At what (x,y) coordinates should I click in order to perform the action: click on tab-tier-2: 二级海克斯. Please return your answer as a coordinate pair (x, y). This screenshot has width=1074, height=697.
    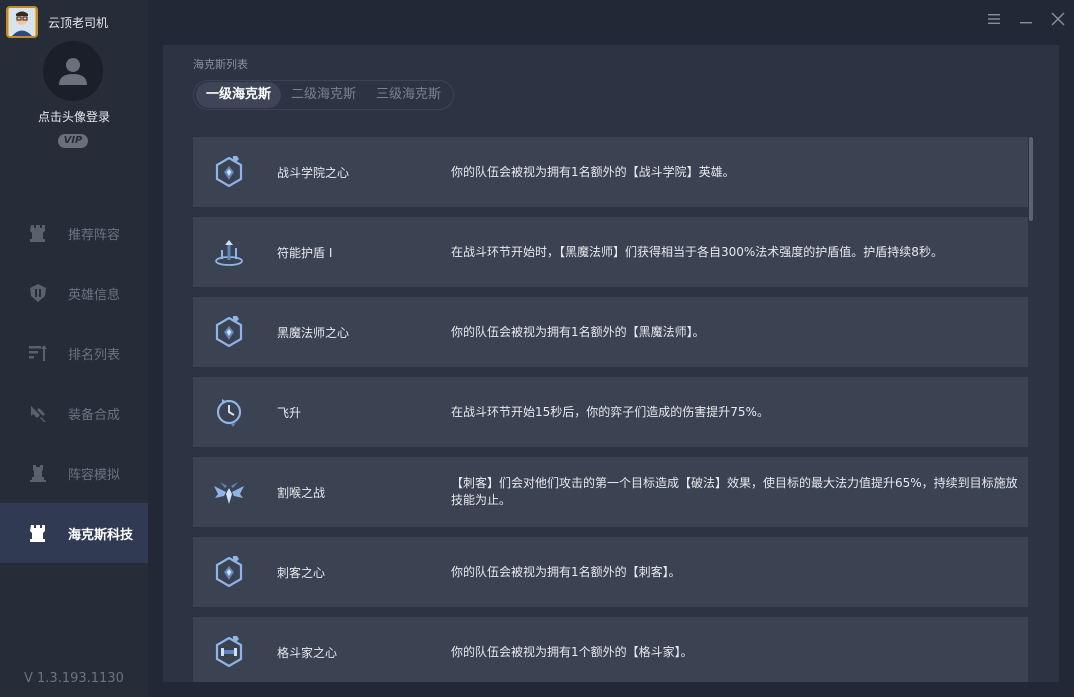
    Looking at the image, I should click on (323, 95).